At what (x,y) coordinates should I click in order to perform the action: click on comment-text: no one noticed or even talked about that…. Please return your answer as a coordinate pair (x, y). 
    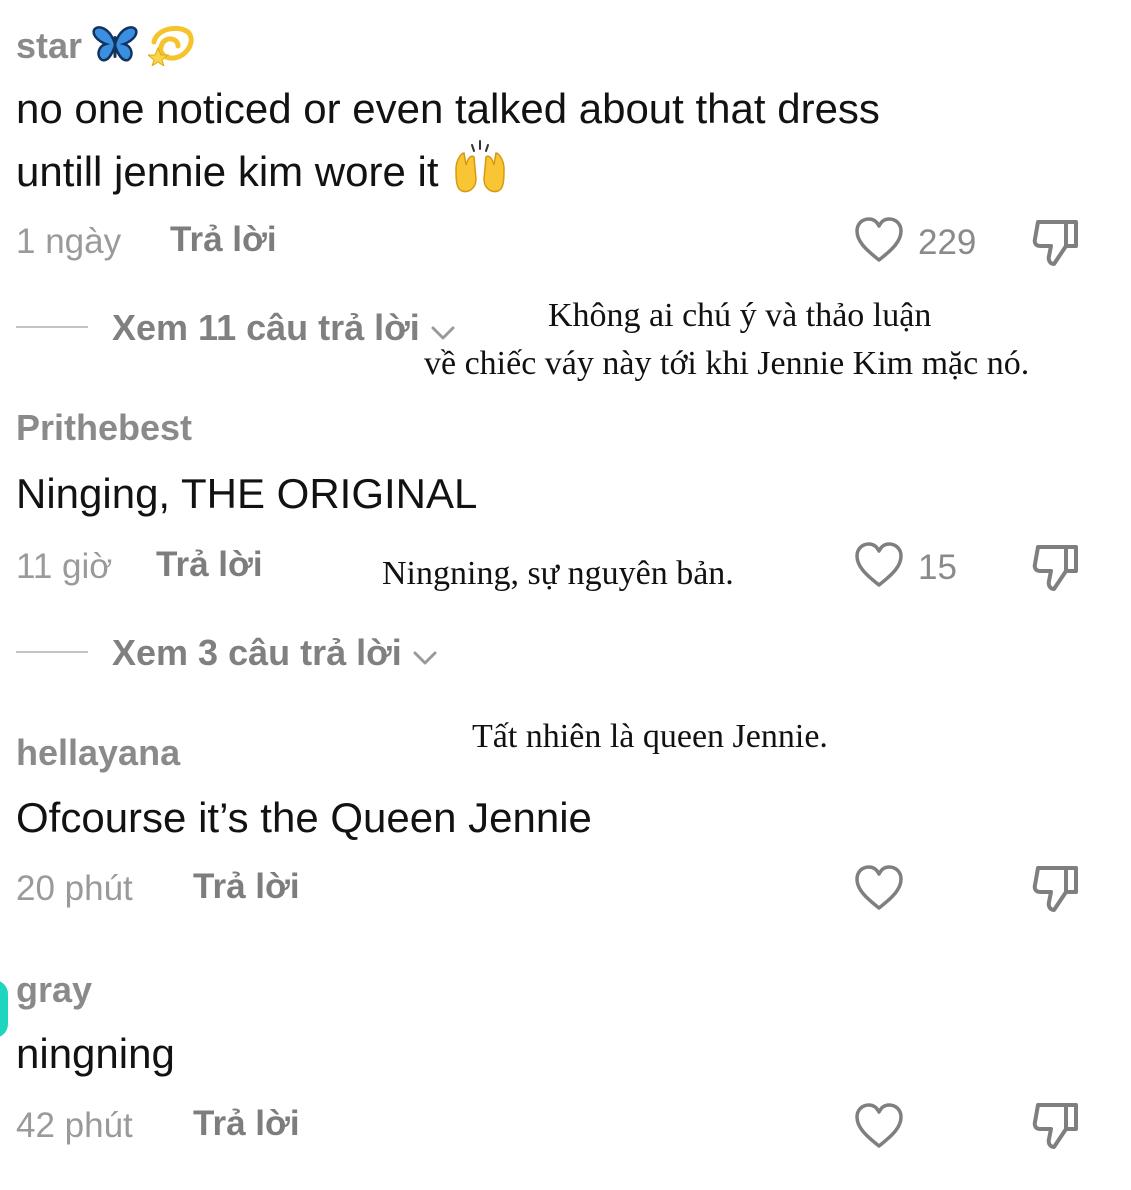
    Looking at the image, I should click on (448, 145).